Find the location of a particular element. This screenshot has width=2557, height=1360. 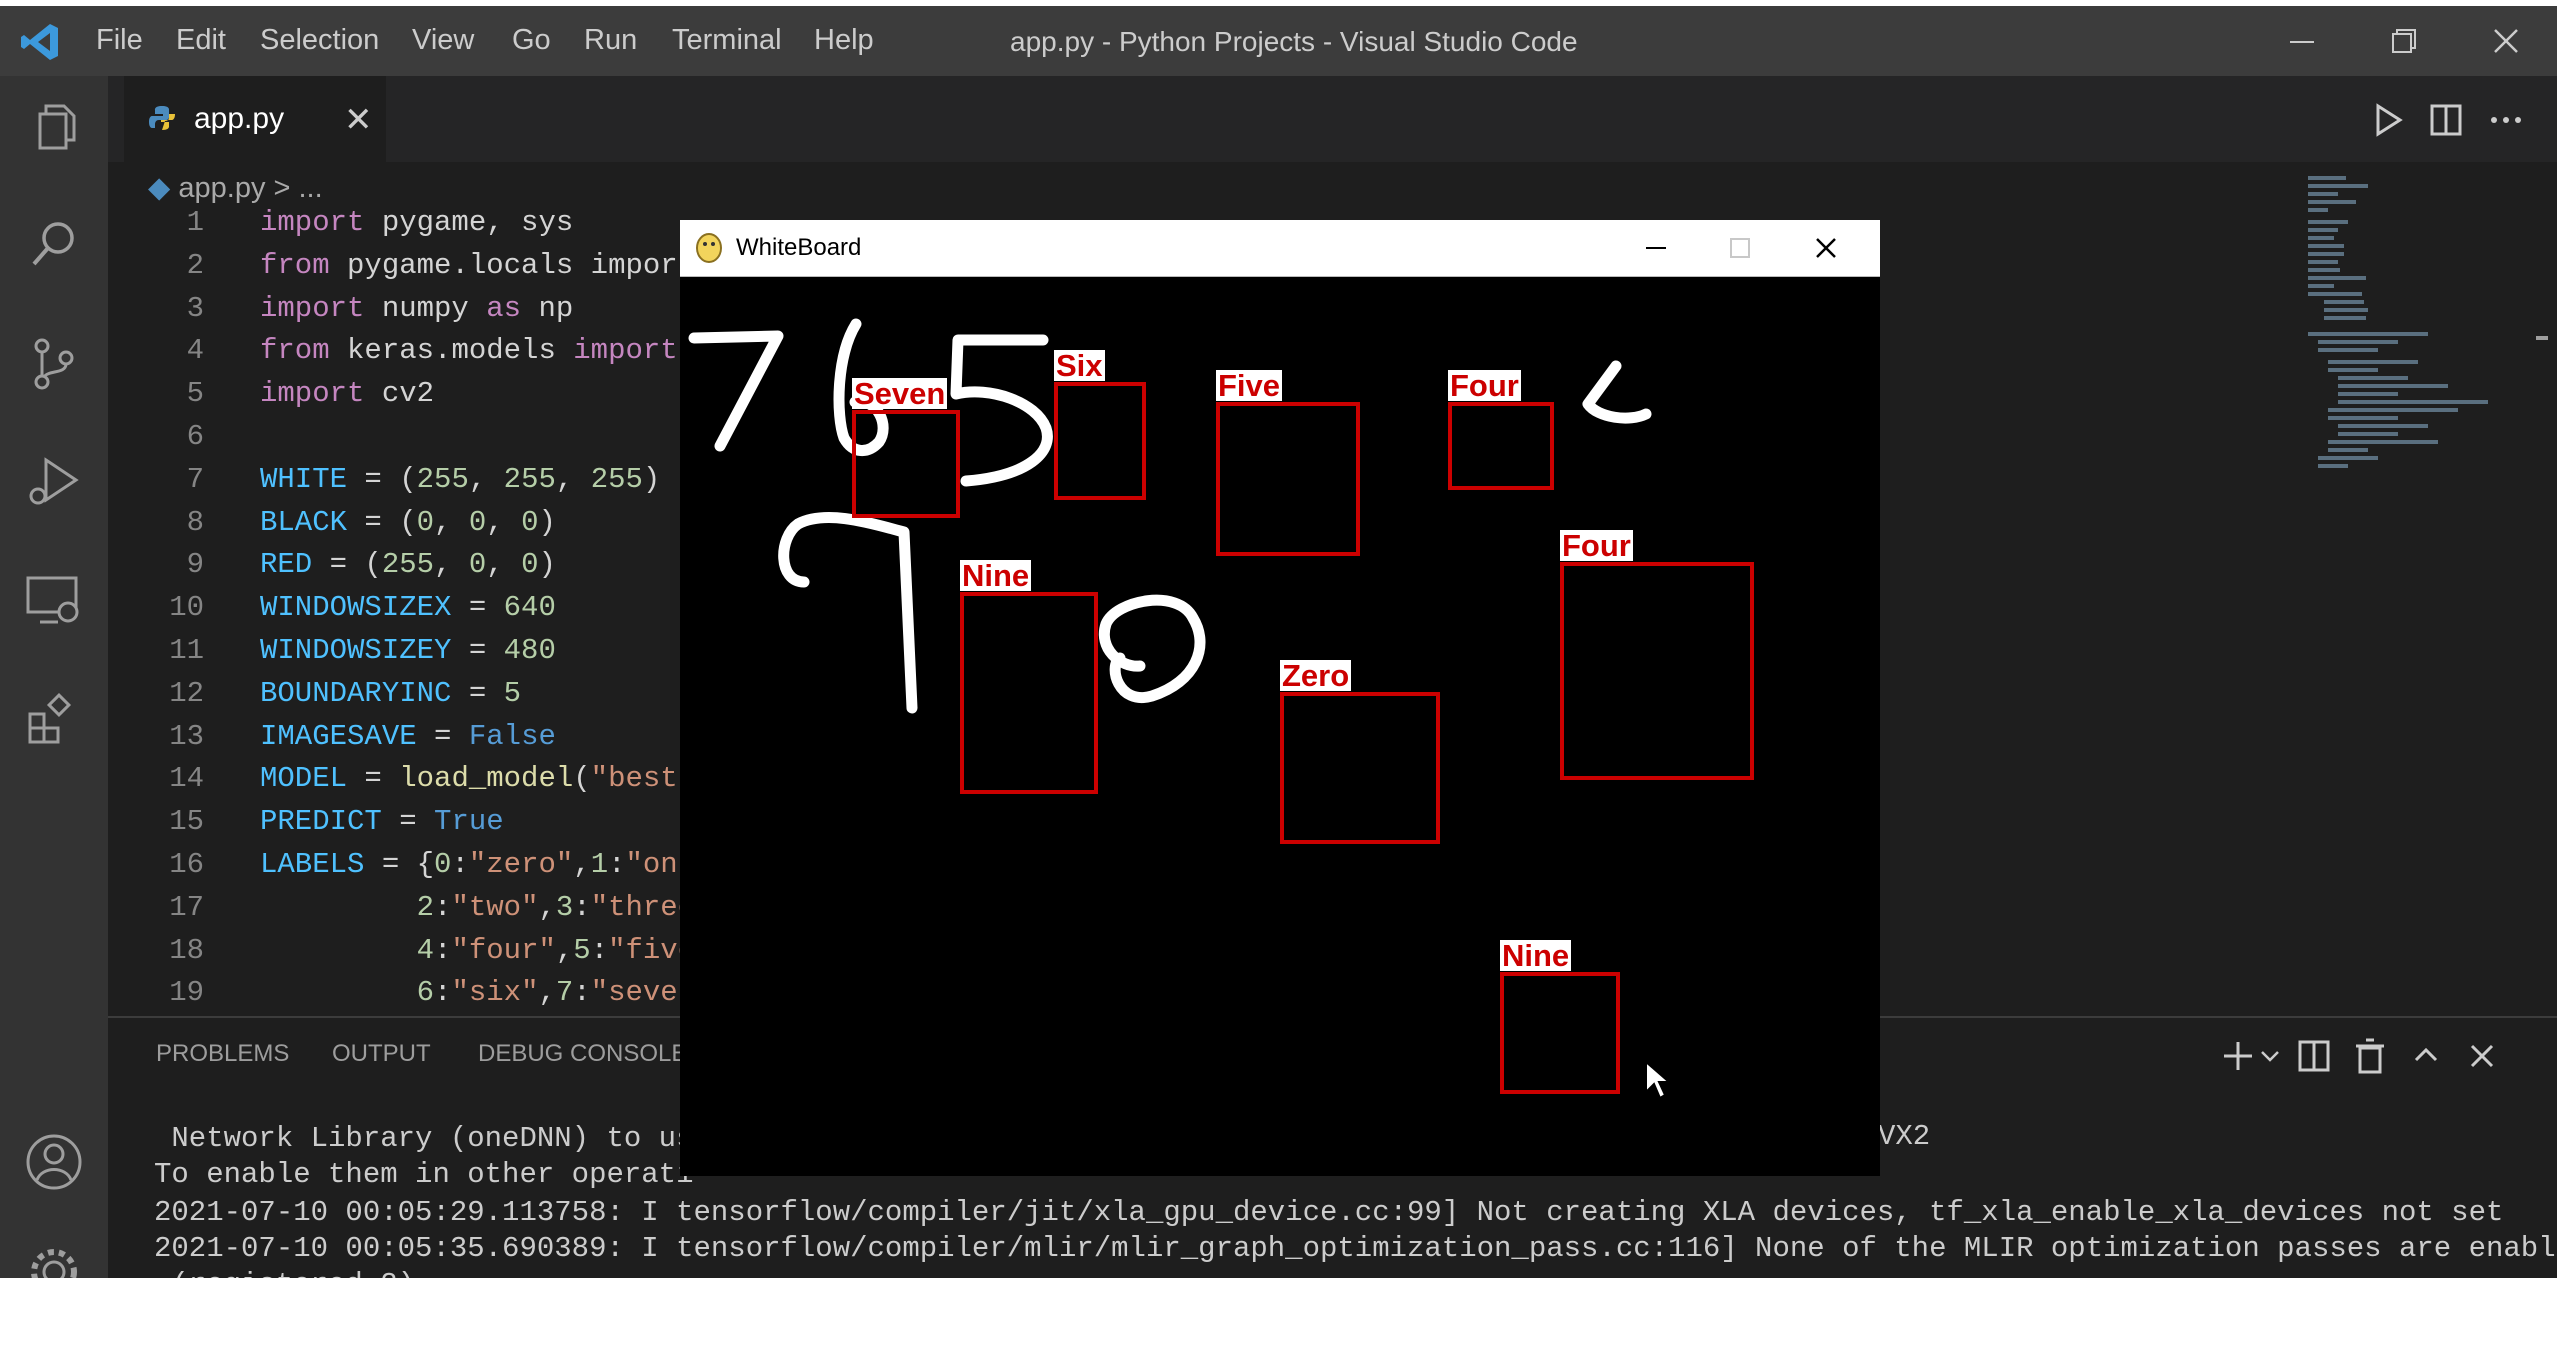

line-number: 12 is located at coordinates (186, 693).